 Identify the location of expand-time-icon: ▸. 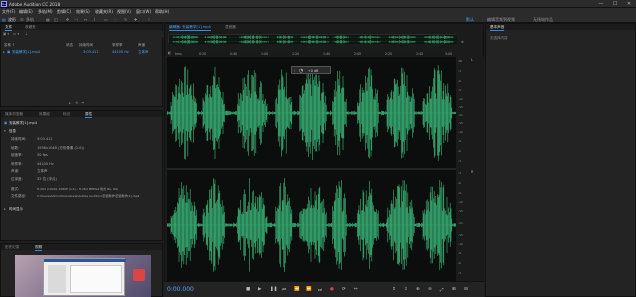
(5, 209).